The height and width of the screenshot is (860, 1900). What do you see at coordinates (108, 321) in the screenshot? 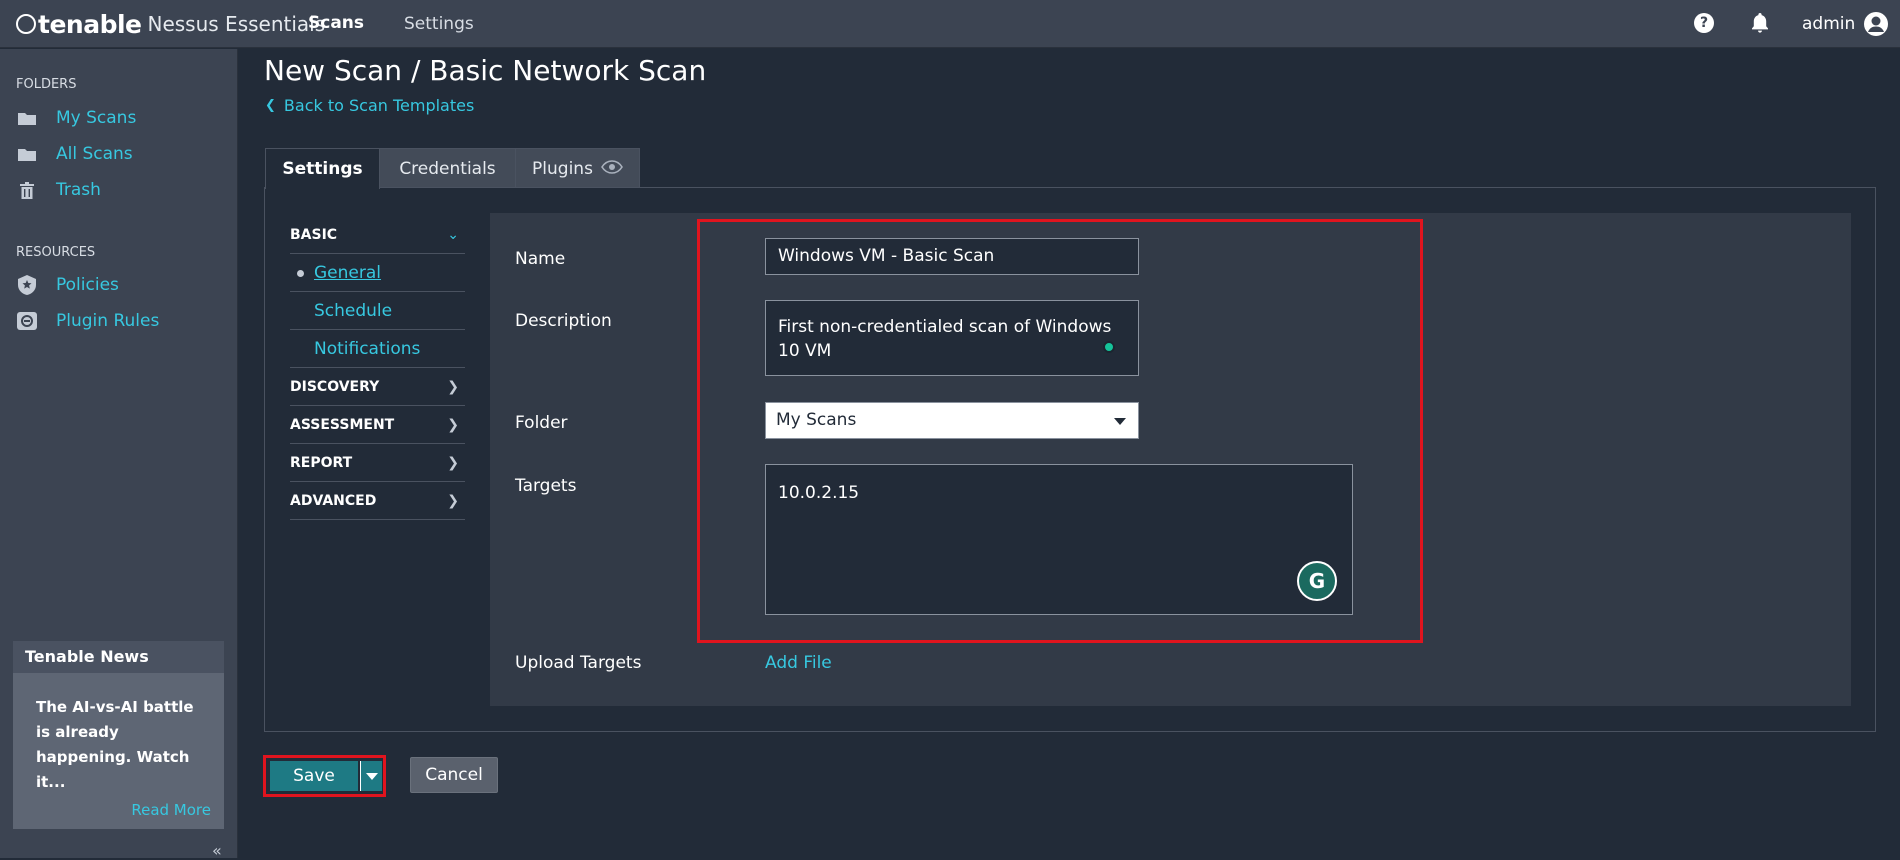
I see `sidebar-item-label: Plugin Rules` at bounding box center [108, 321].